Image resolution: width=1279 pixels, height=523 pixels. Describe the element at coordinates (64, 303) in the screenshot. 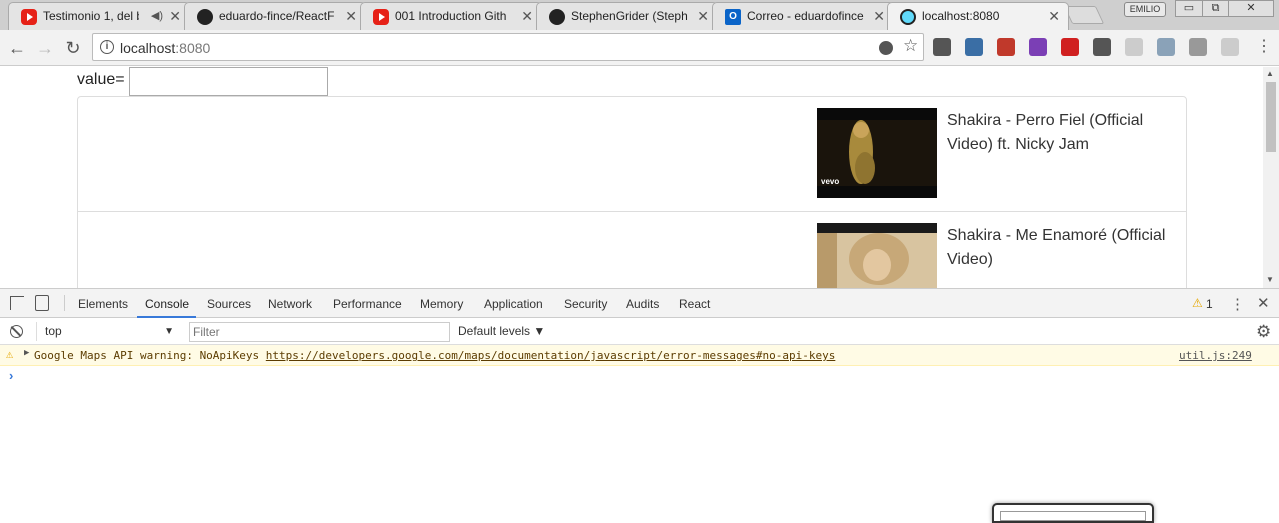

I see `divider` at that location.